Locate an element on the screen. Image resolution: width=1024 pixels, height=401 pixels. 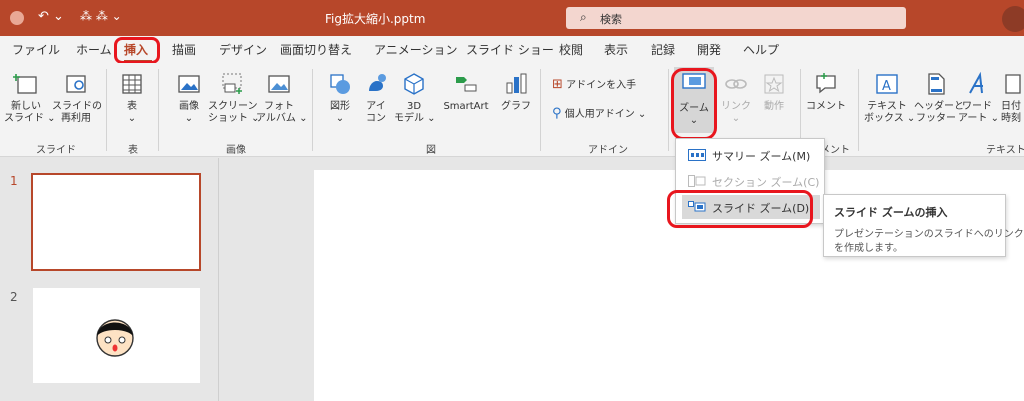
link-label: リンク is located at coordinates (736, 106).